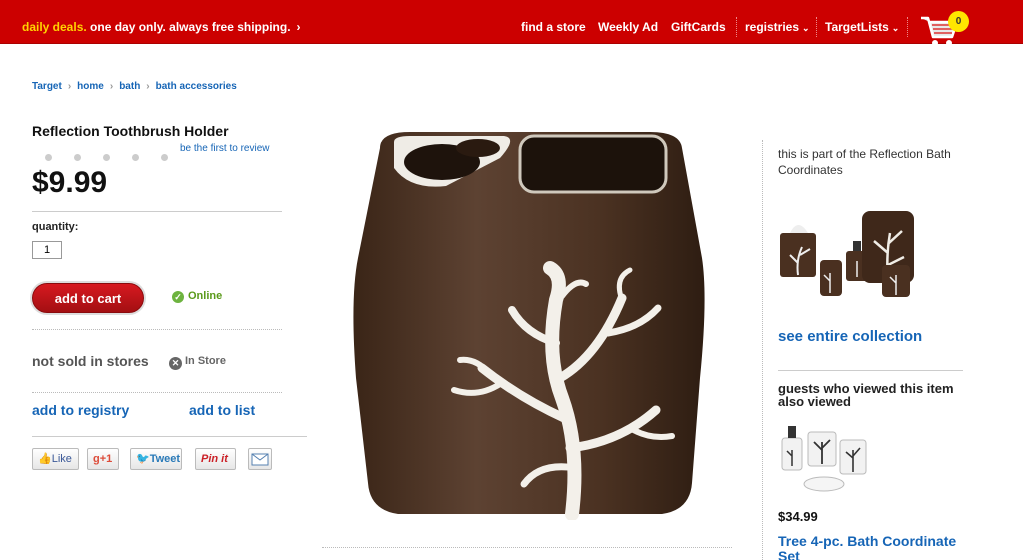  I want to click on add-to-cart-button: add to cart, so click(88, 298).